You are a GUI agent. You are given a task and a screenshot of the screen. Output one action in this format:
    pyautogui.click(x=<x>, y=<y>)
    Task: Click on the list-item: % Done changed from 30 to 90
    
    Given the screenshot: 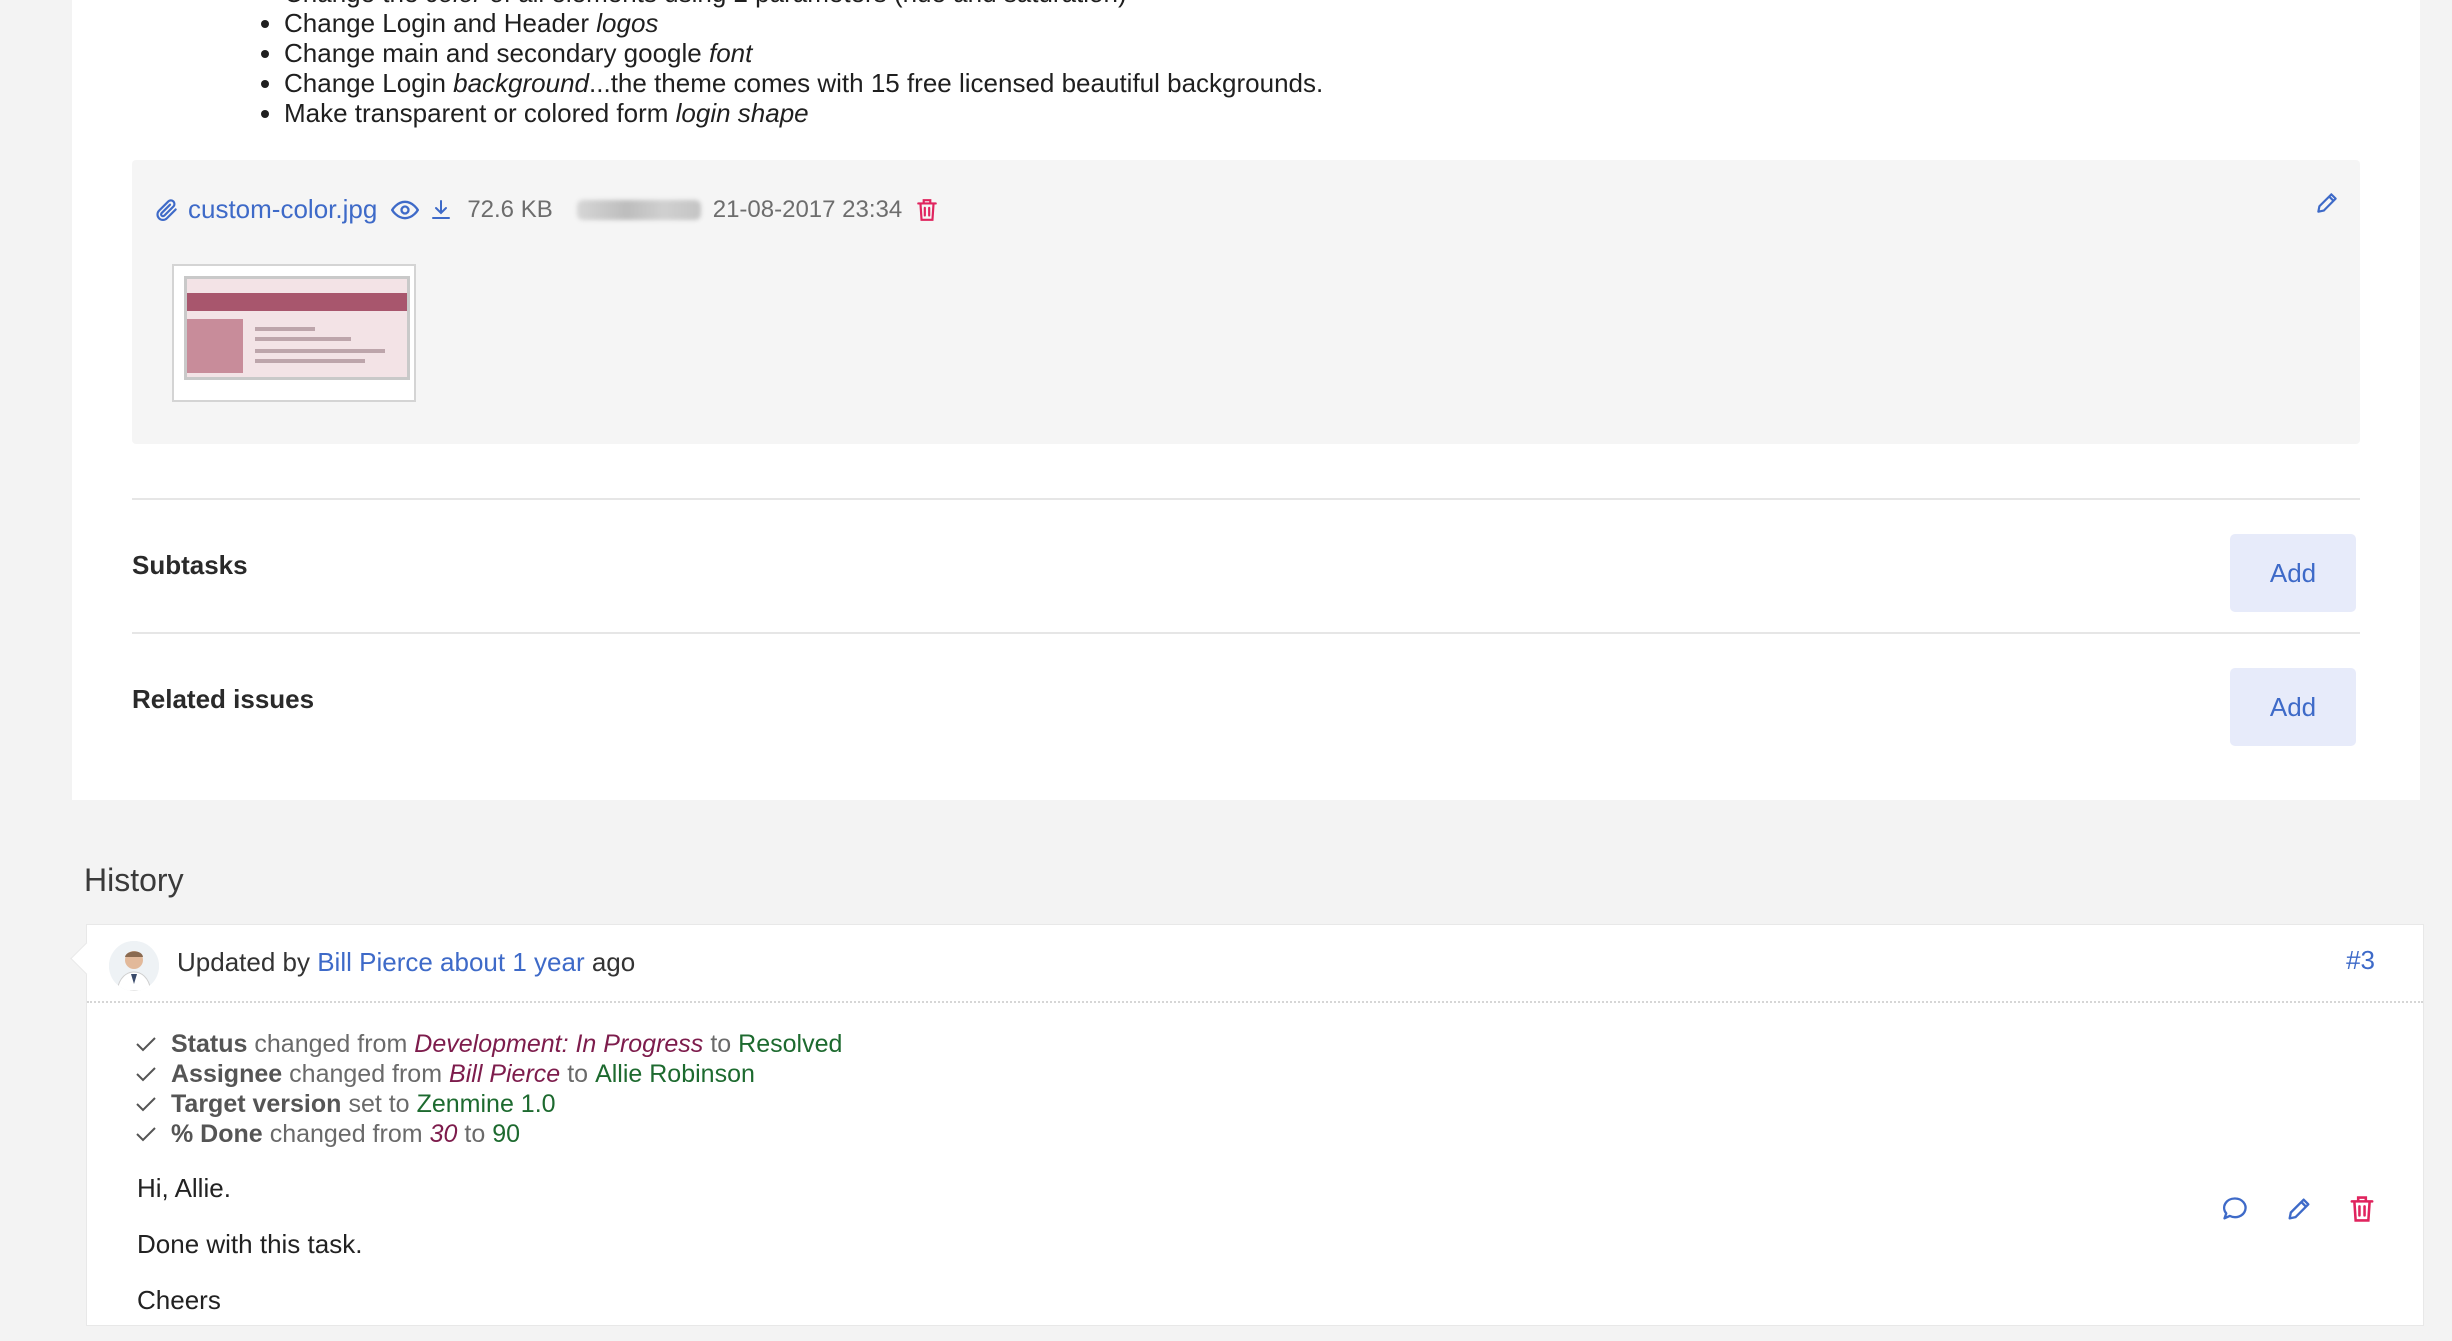 What is the action you would take?
    pyautogui.click(x=488, y=1134)
    